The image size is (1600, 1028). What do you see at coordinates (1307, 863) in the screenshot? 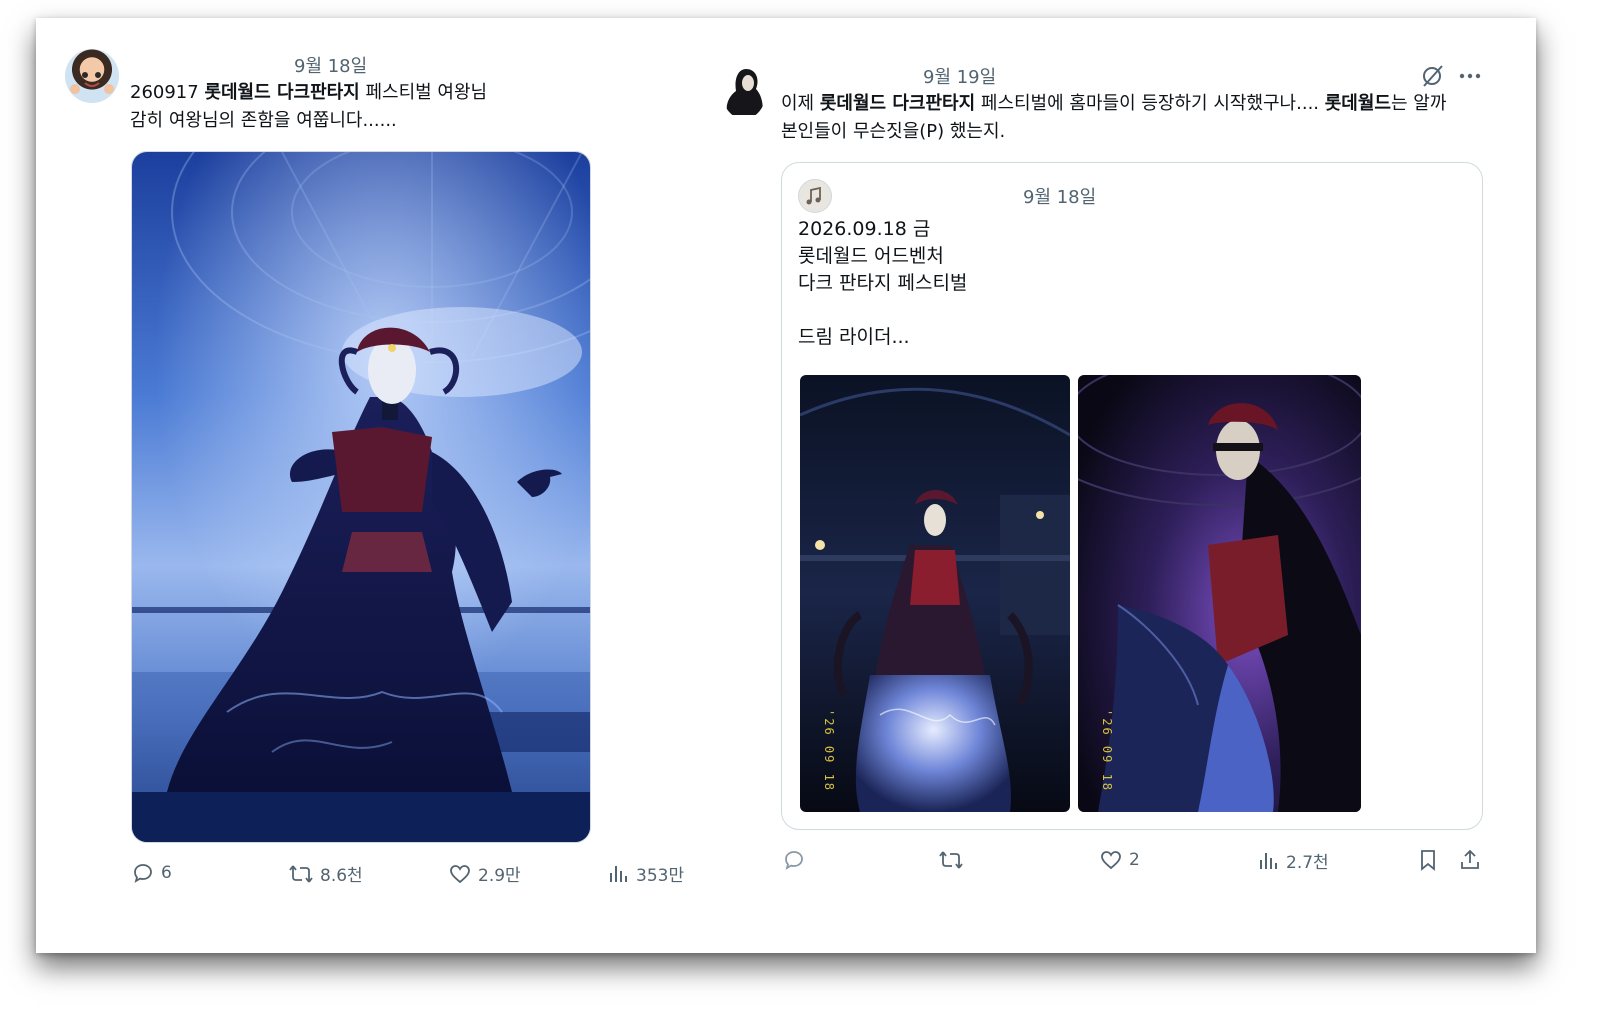
I see `views-count: 2.7천` at bounding box center [1307, 863].